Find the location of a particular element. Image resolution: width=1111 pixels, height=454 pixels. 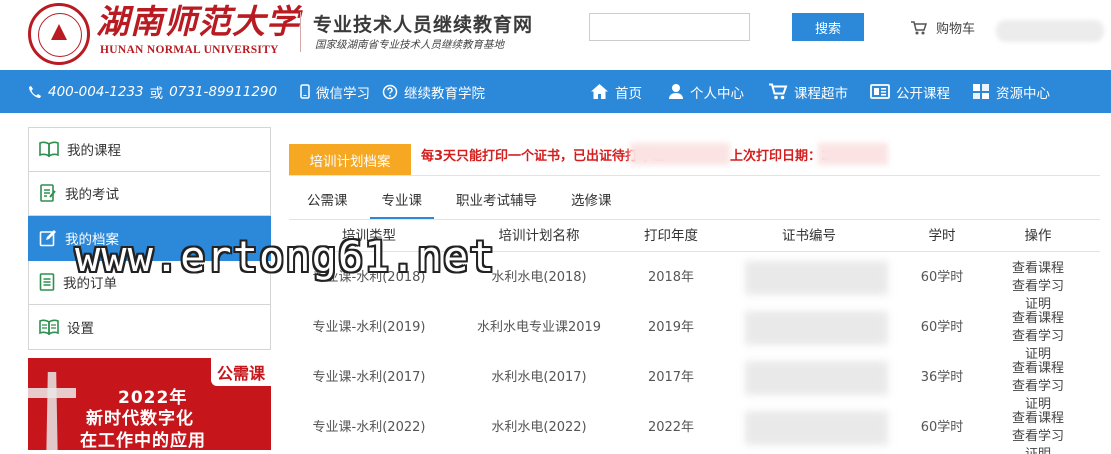

sidebar-item-my-exams: 我的考试 is located at coordinates (149, 193).